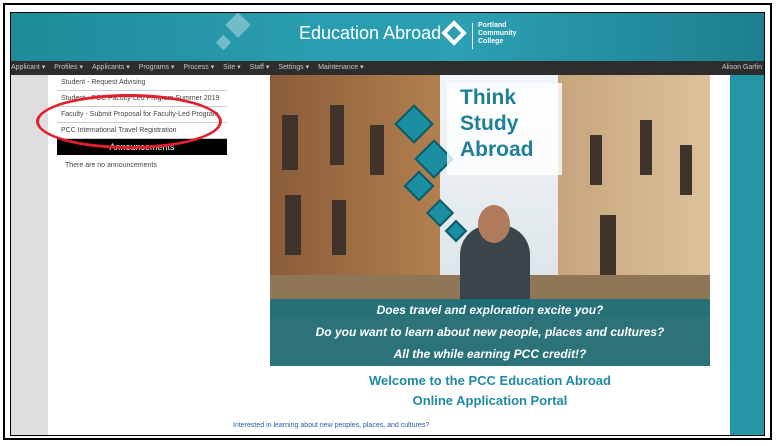  I want to click on hero-heading: Think Study Abroad, so click(497, 124).